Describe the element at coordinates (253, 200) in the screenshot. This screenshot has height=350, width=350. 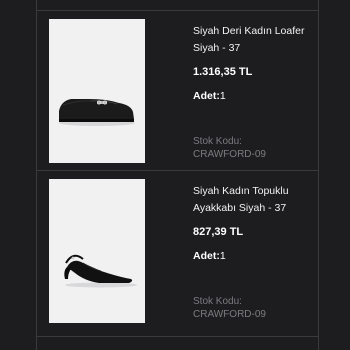
I see `product-name: Siyah Kadın Topuklu Ayakkabı Siyah - 37` at that location.